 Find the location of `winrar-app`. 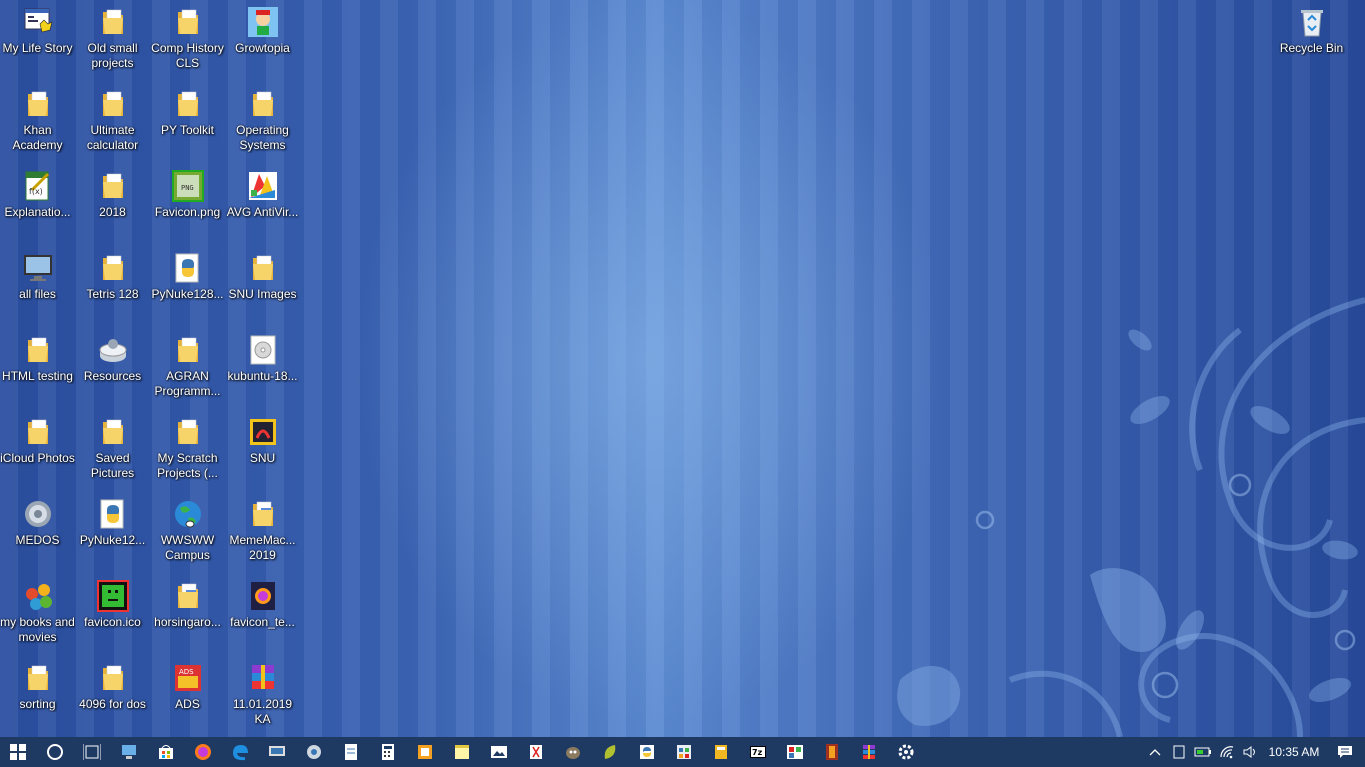

winrar-app is located at coordinates (868, 752).